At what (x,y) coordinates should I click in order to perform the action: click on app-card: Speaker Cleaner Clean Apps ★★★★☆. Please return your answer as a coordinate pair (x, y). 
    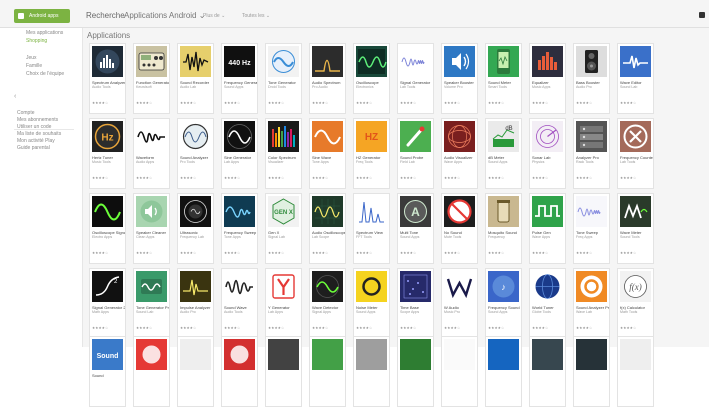
    Looking at the image, I should click on (151, 228).